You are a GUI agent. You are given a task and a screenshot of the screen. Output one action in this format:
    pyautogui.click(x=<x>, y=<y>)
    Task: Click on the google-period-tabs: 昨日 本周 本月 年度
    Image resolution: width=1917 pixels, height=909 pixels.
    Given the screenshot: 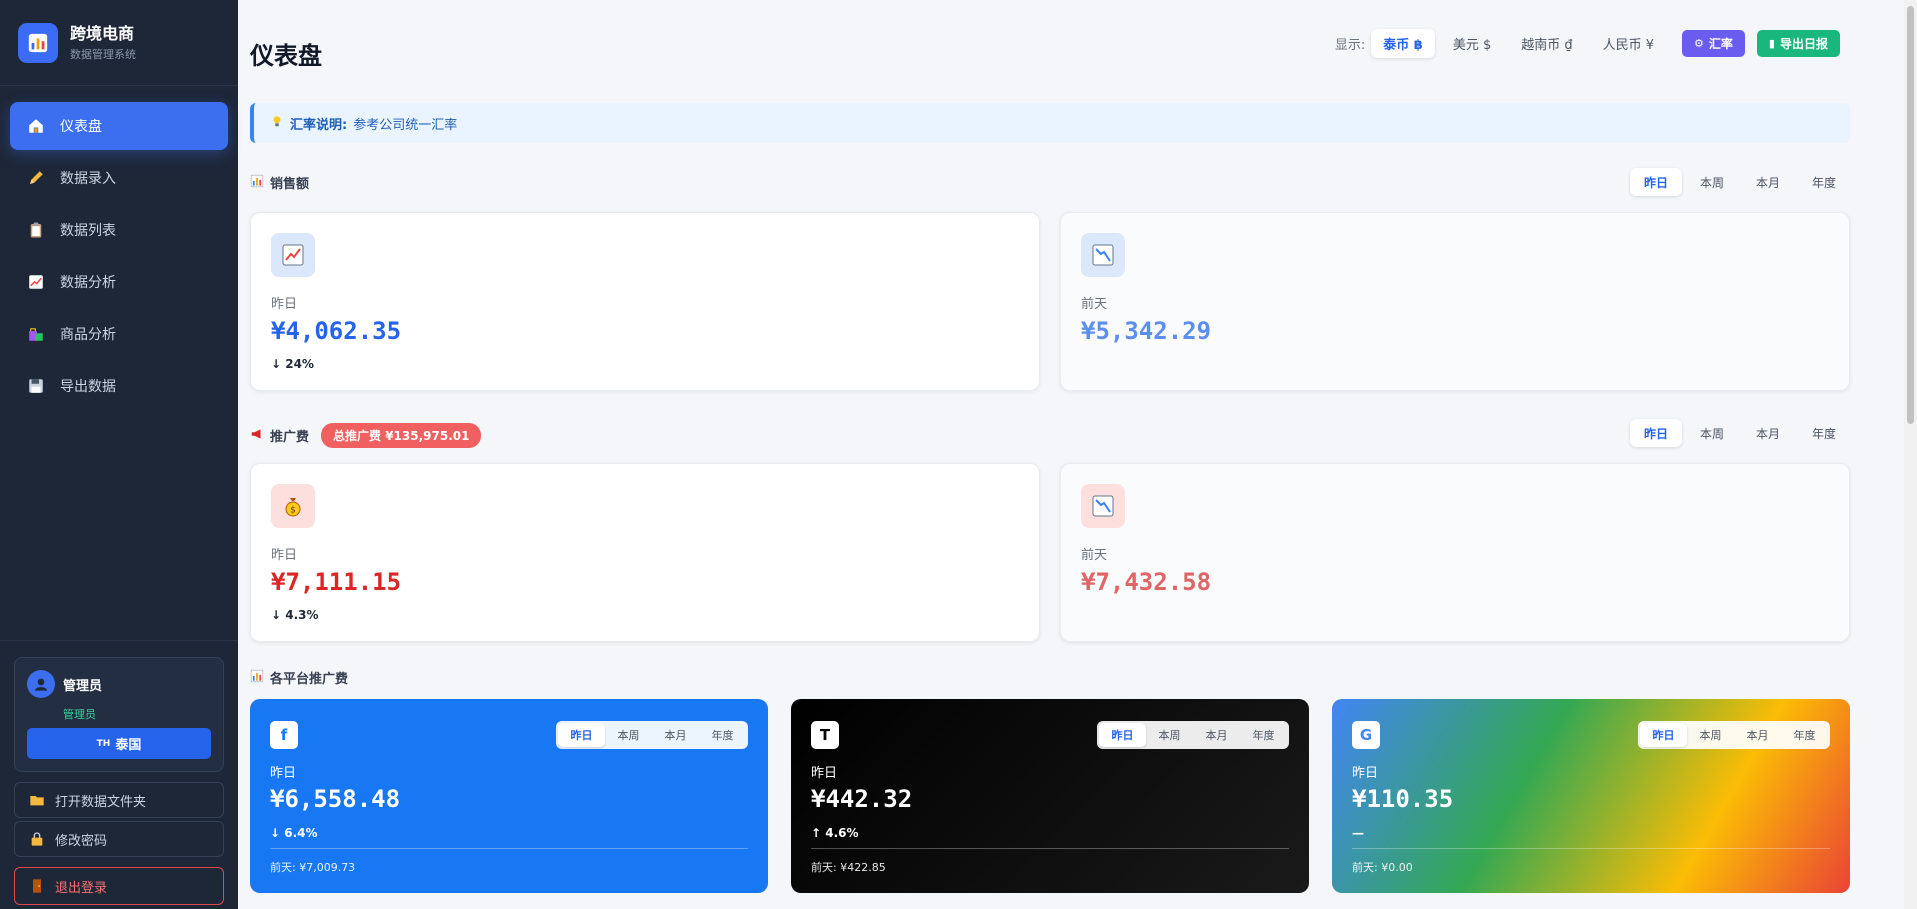 What is the action you would take?
    pyautogui.click(x=1734, y=735)
    